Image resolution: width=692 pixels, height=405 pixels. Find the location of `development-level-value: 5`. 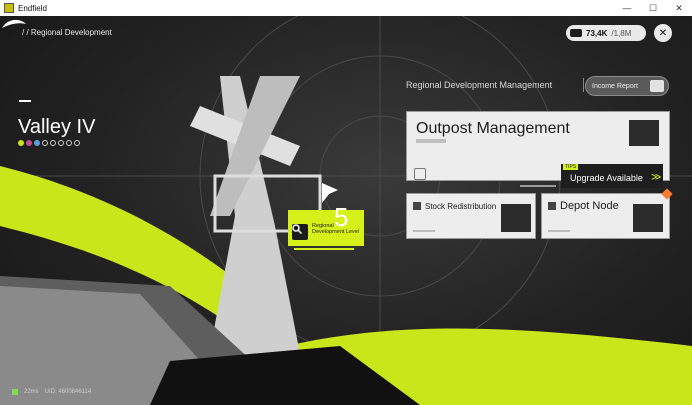

development-level-value: 5 is located at coordinates (341, 217).